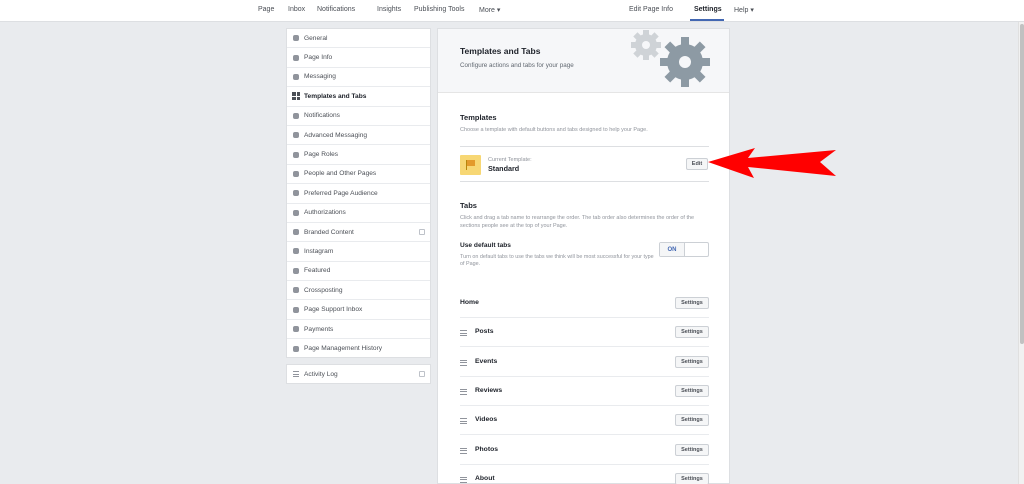 This screenshot has height=484, width=1024. I want to click on sidebar-item-page-info: Page Info, so click(358, 58).